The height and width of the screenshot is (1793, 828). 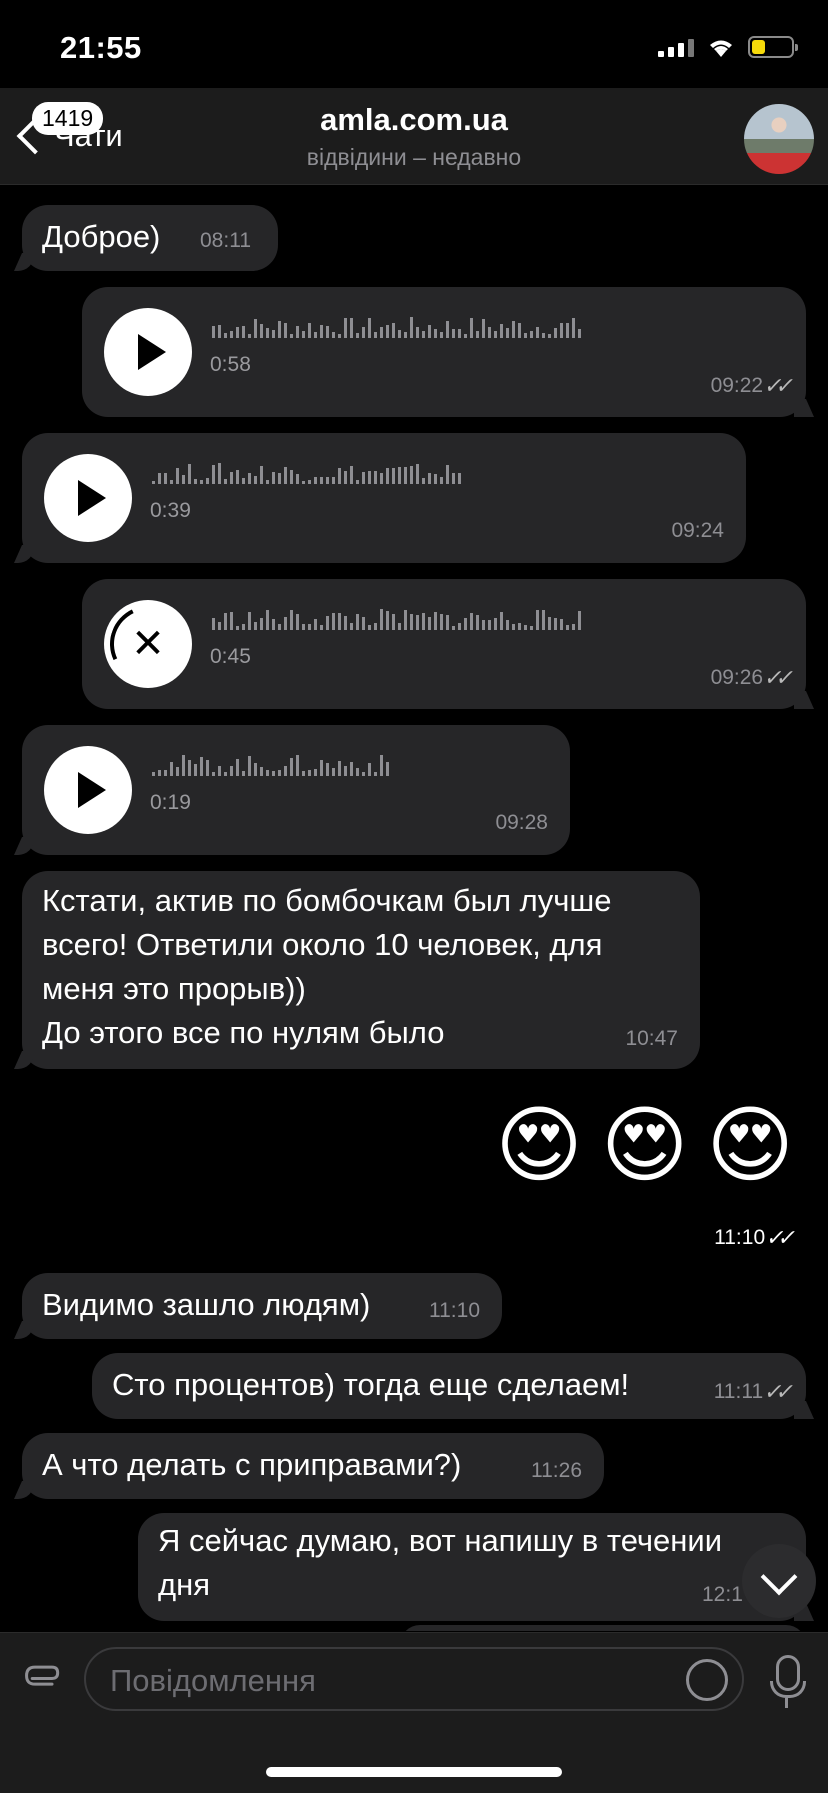 I want to click on message-input: Повідомлення, so click(x=414, y=1679).